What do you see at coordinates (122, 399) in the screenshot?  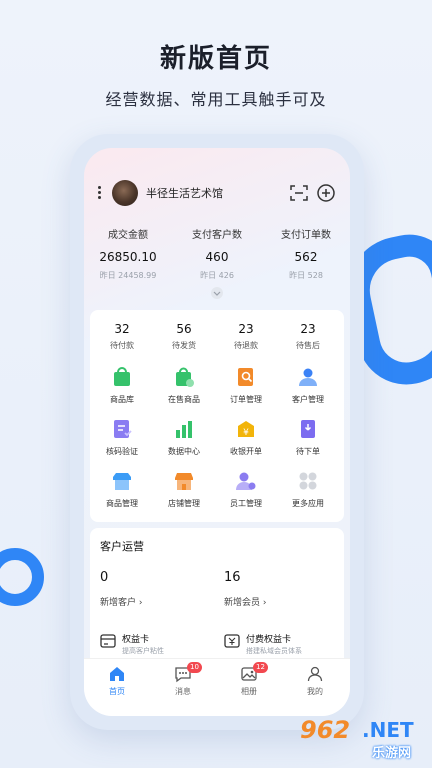 I see `tool-label: 商品库` at bounding box center [122, 399].